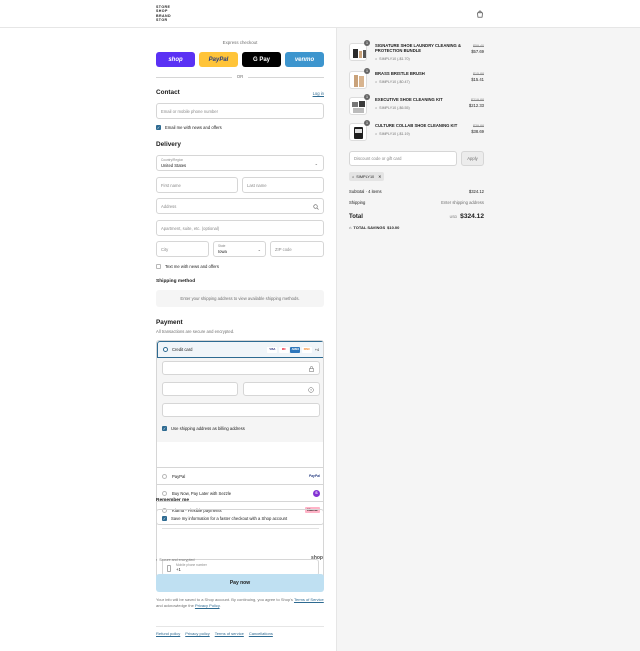  Describe the element at coordinates (317, 558) in the screenshot. I see `shop-logo: shop` at that location.